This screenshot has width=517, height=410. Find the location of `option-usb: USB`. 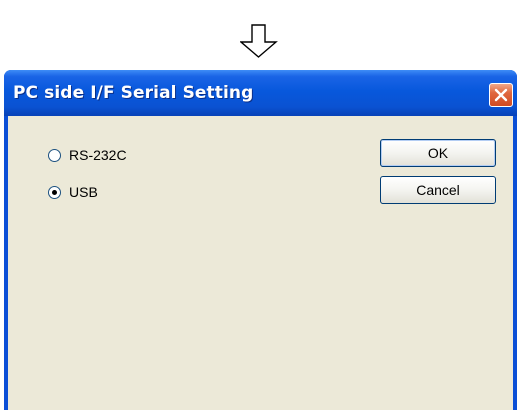

option-usb: USB is located at coordinates (73, 192).